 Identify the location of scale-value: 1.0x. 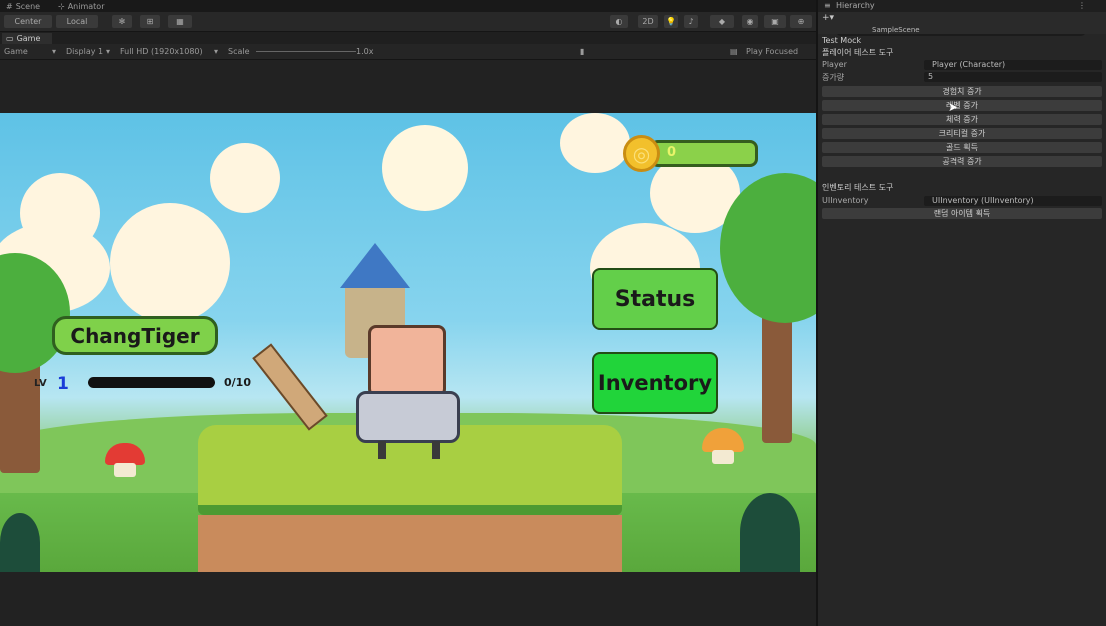
(365, 51).